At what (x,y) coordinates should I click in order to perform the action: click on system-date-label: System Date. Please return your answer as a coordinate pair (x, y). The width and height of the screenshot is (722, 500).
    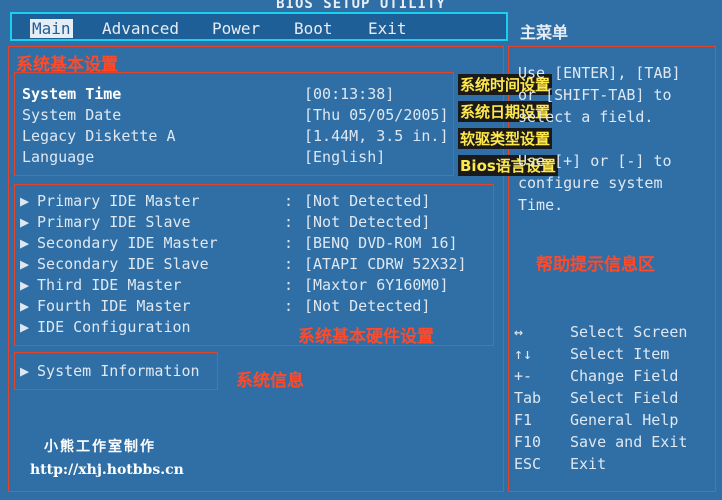
    Looking at the image, I should click on (72, 115).